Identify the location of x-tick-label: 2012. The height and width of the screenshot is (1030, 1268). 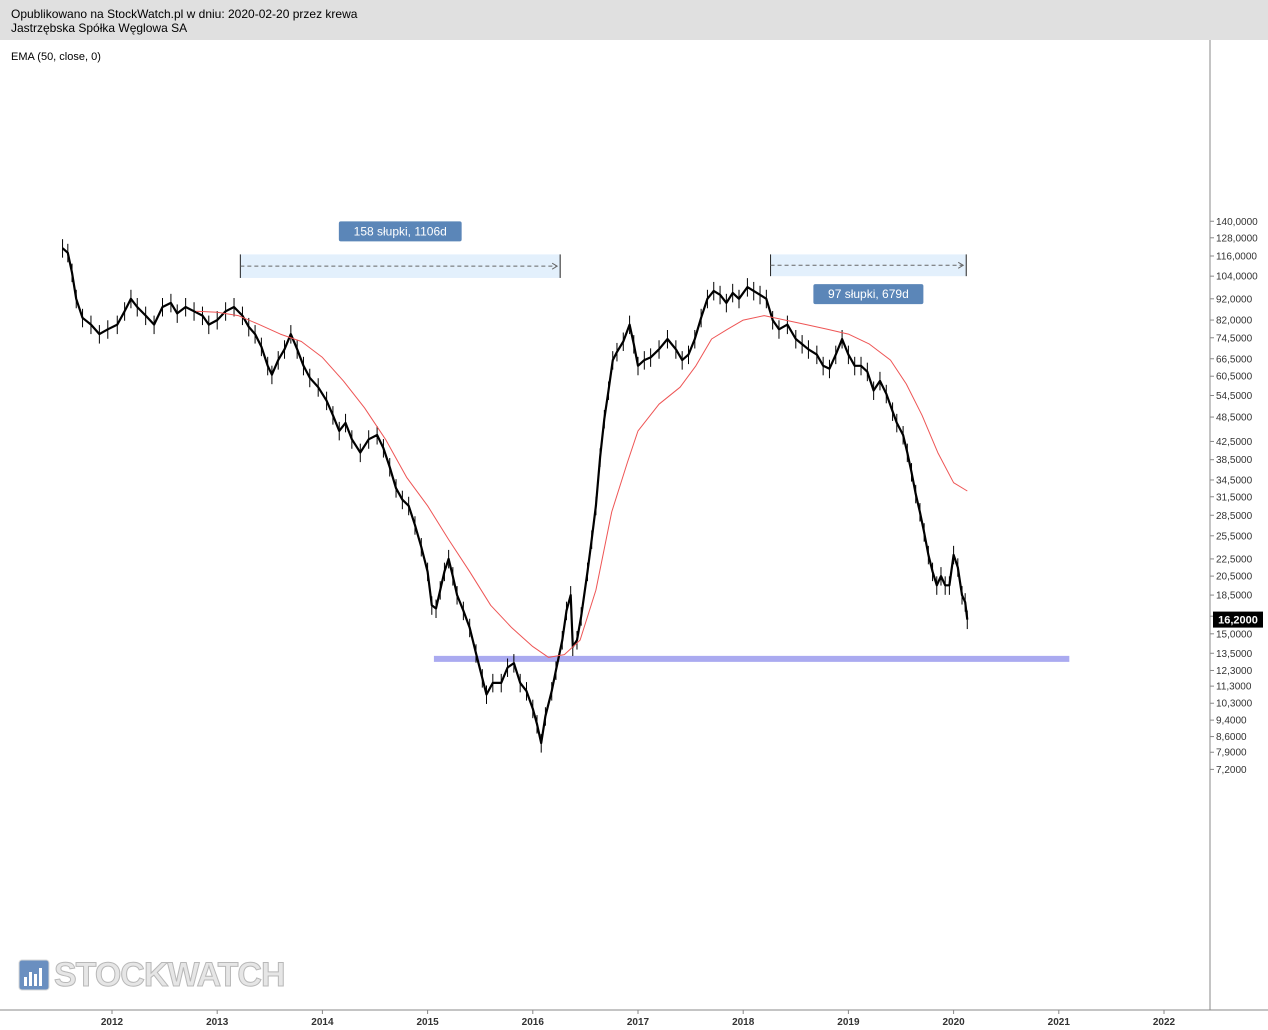
(112, 1022).